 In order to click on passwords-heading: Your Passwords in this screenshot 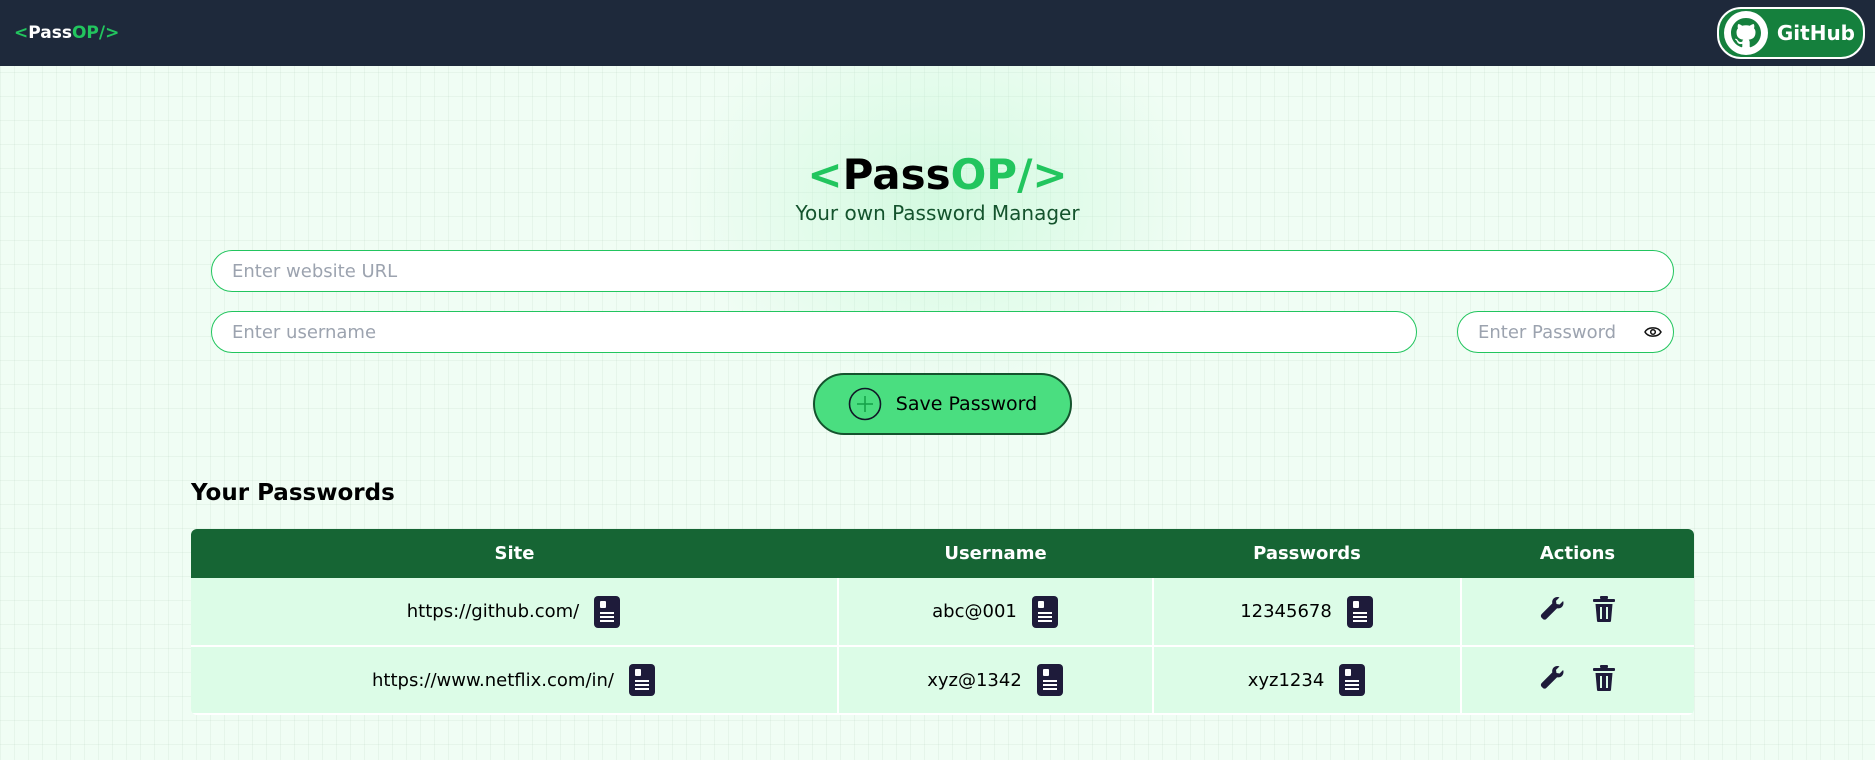, I will do `click(293, 493)`.